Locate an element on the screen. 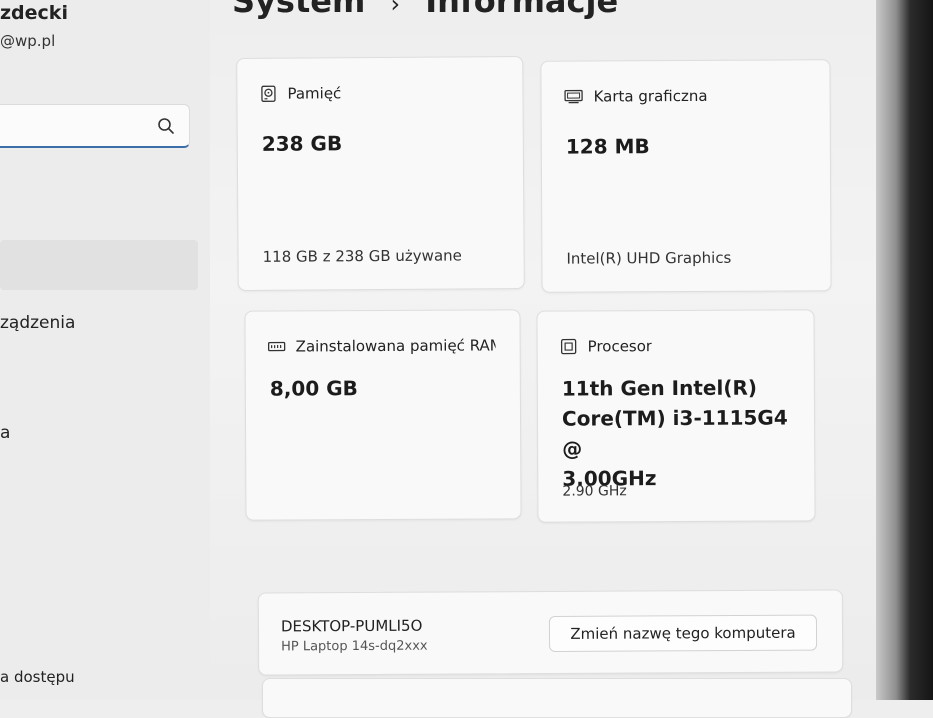  search-box is located at coordinates (95, 126).